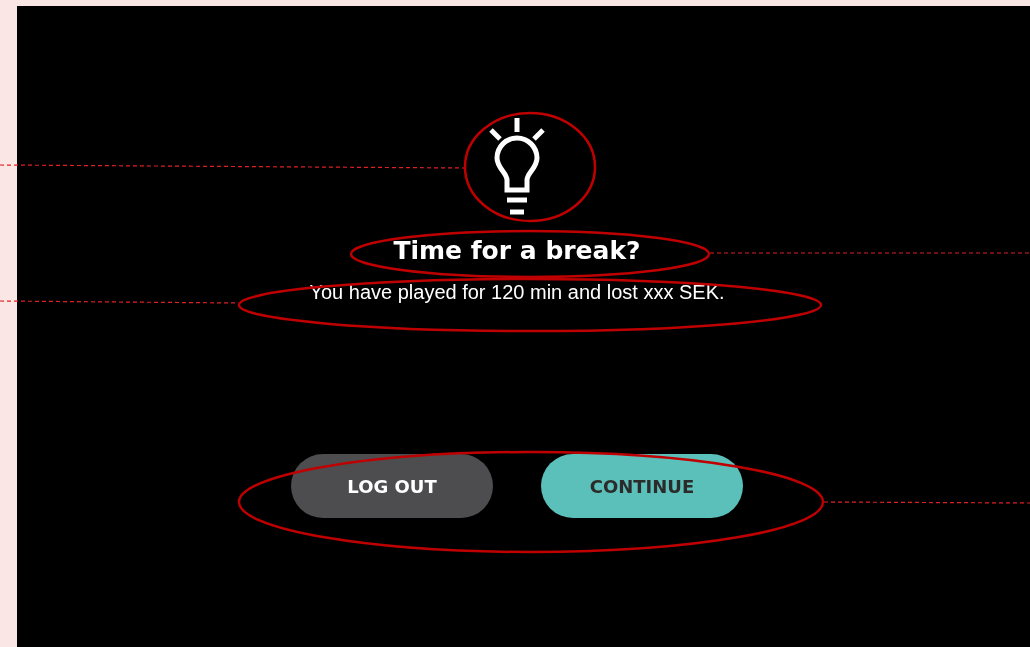 The height and width of the screenshot is (647, 1030). I want to click on log-out-button: LOG OUT, so click(392, 486).